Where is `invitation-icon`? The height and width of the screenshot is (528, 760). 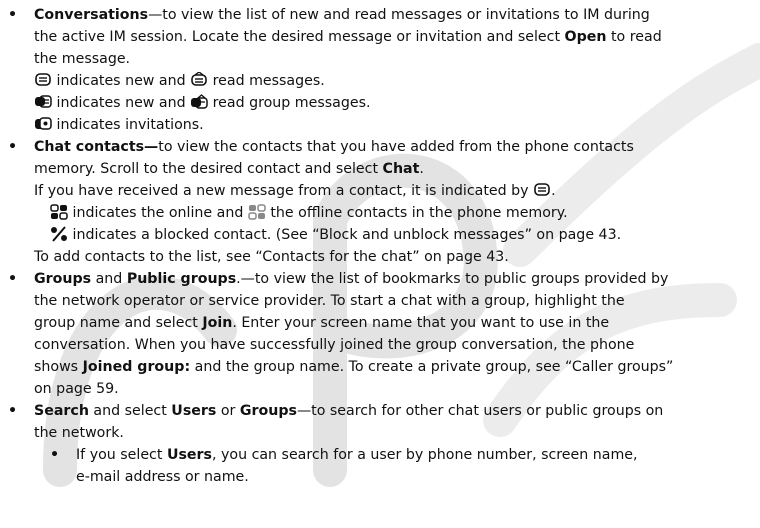
invitation-icon is located at coordinates (43, 123).